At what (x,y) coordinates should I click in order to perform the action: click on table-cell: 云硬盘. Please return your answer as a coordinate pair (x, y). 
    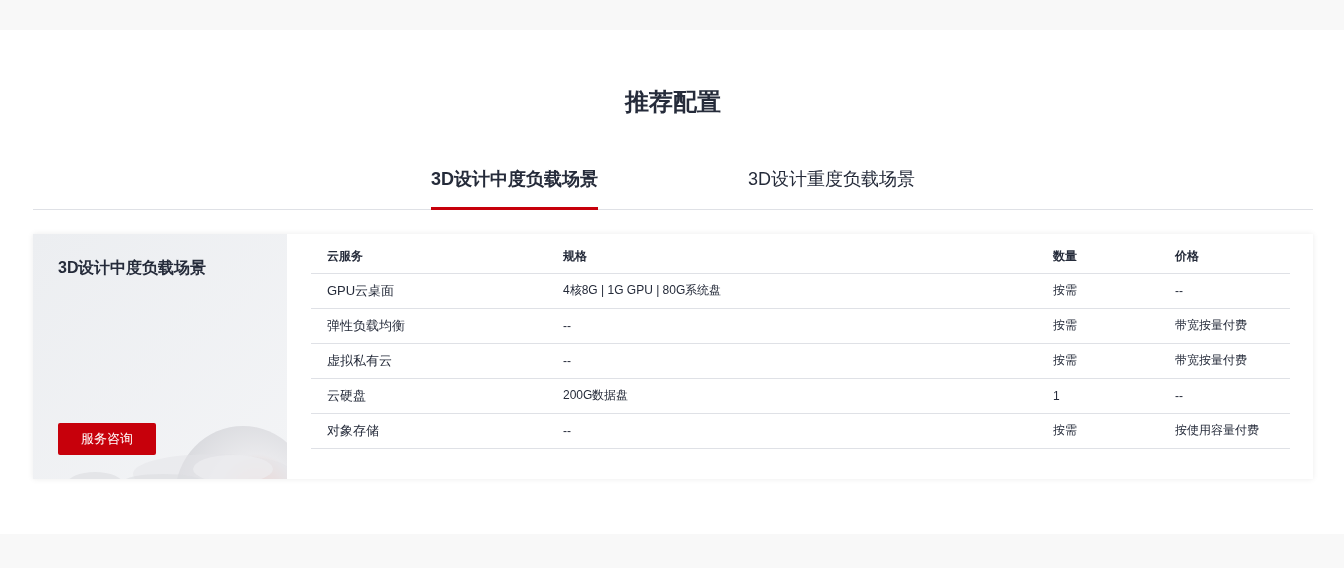
    Looking at the image, I should click on (429, 395).